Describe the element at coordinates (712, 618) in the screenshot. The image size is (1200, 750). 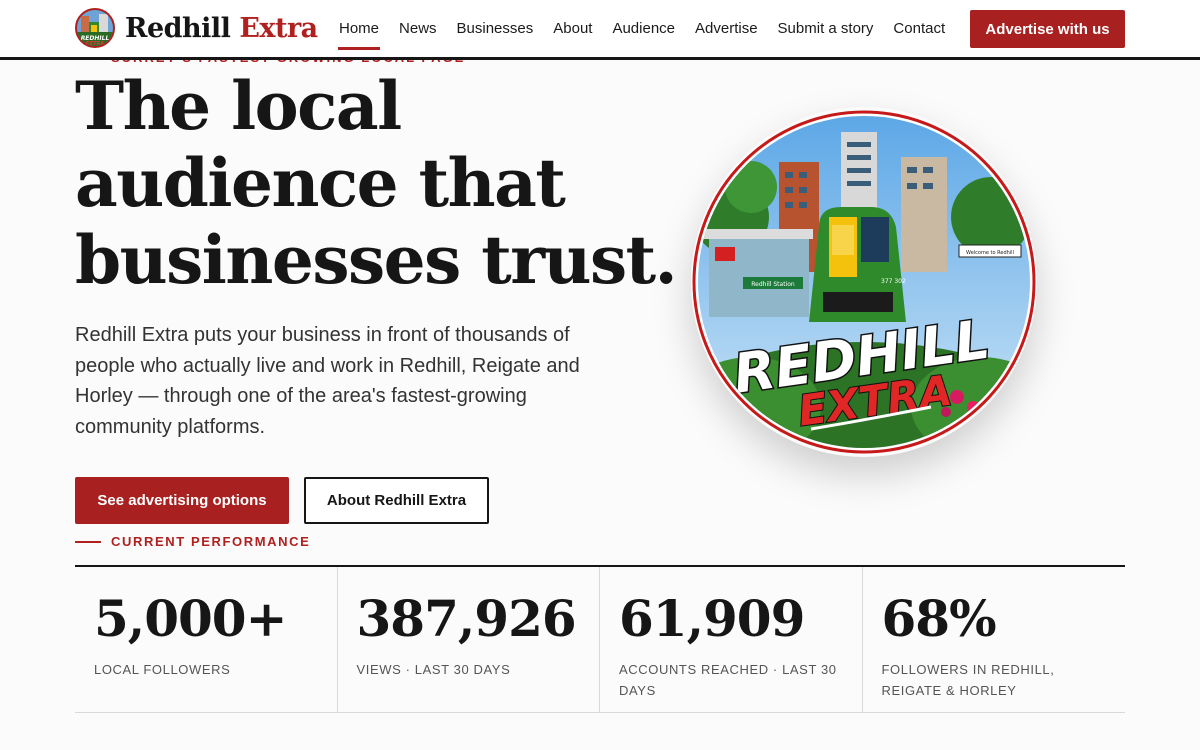
I see `stat-value: 61,909` at that location.